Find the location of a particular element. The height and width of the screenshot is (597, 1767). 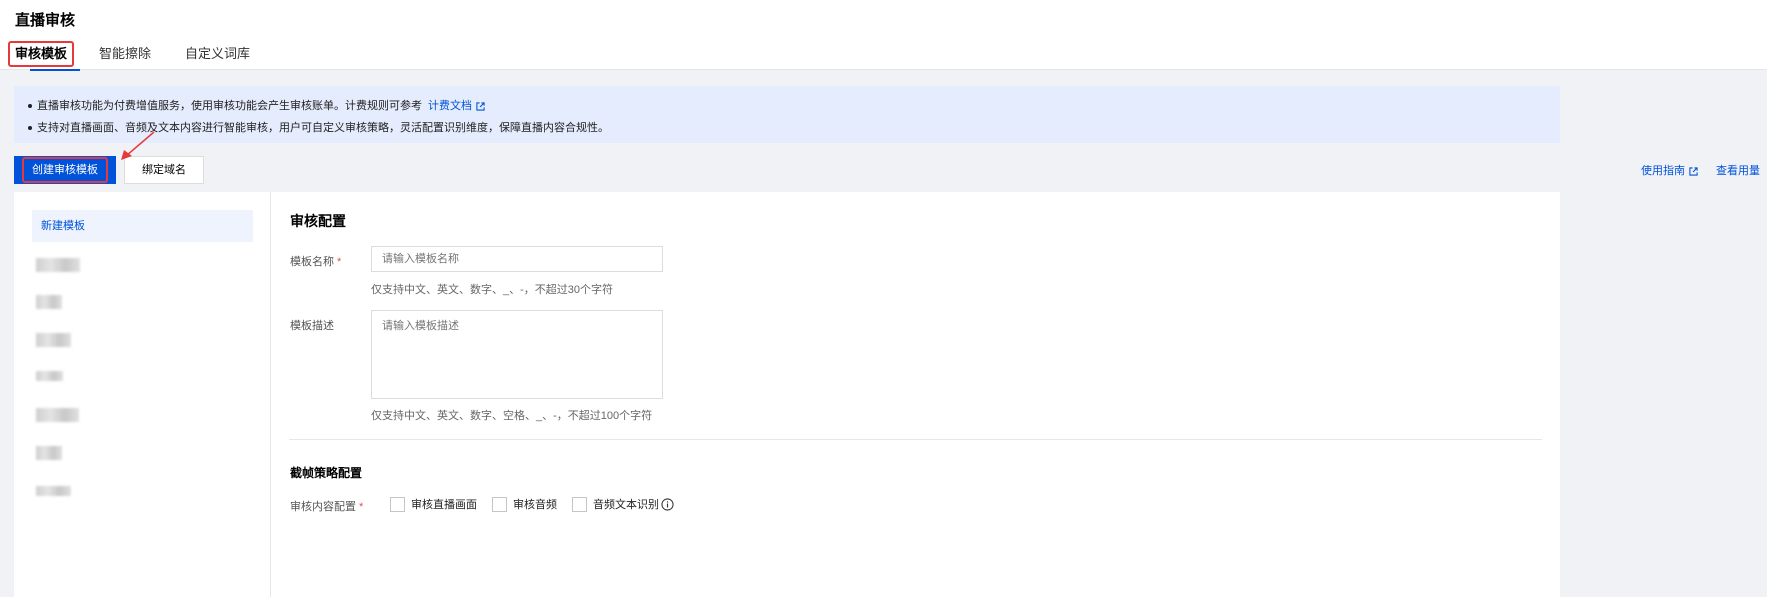

notice-text-1: 直播审核功能为付费增值服务，使用审核功能会产生审核账单。计费规则可参考 is located at coordinates (229, 106).